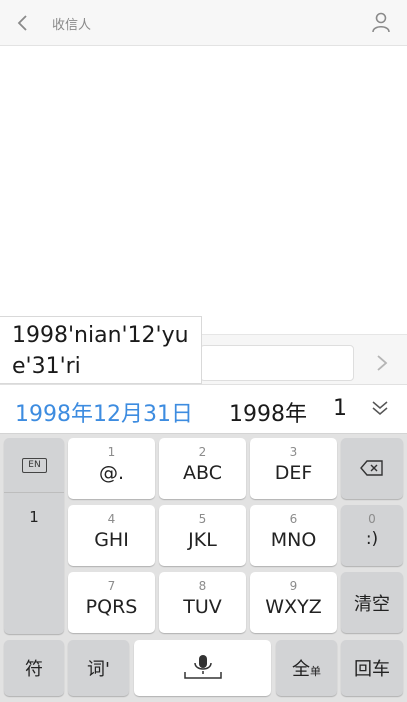 The image size is (407, 702). I want to click on key-number: 3, so click(293, 452).